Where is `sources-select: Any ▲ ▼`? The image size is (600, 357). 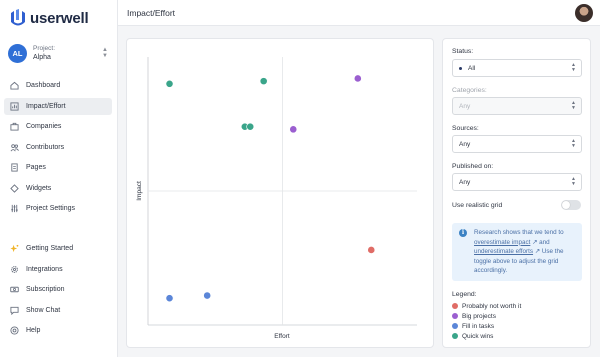 sources-select: Any ▲ ▼ is located at coordinates (517, 144).